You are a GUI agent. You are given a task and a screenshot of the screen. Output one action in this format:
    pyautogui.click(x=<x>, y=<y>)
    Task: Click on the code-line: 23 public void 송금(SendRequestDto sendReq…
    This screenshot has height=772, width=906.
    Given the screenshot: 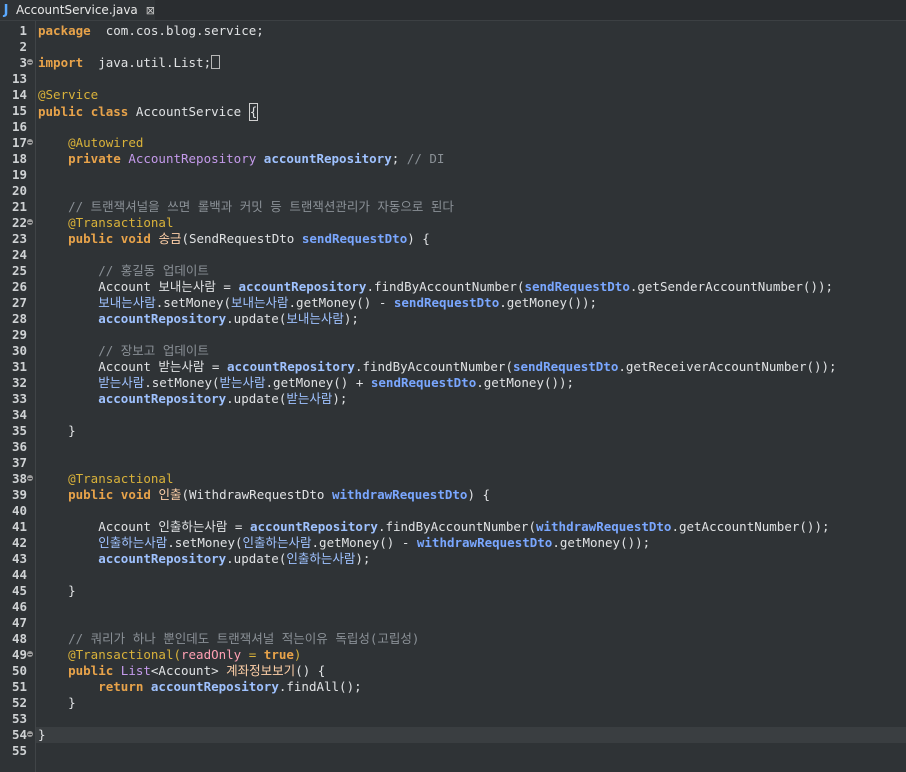 What is the action you would take?
    pyautogui.click(x=453, y=239)
    